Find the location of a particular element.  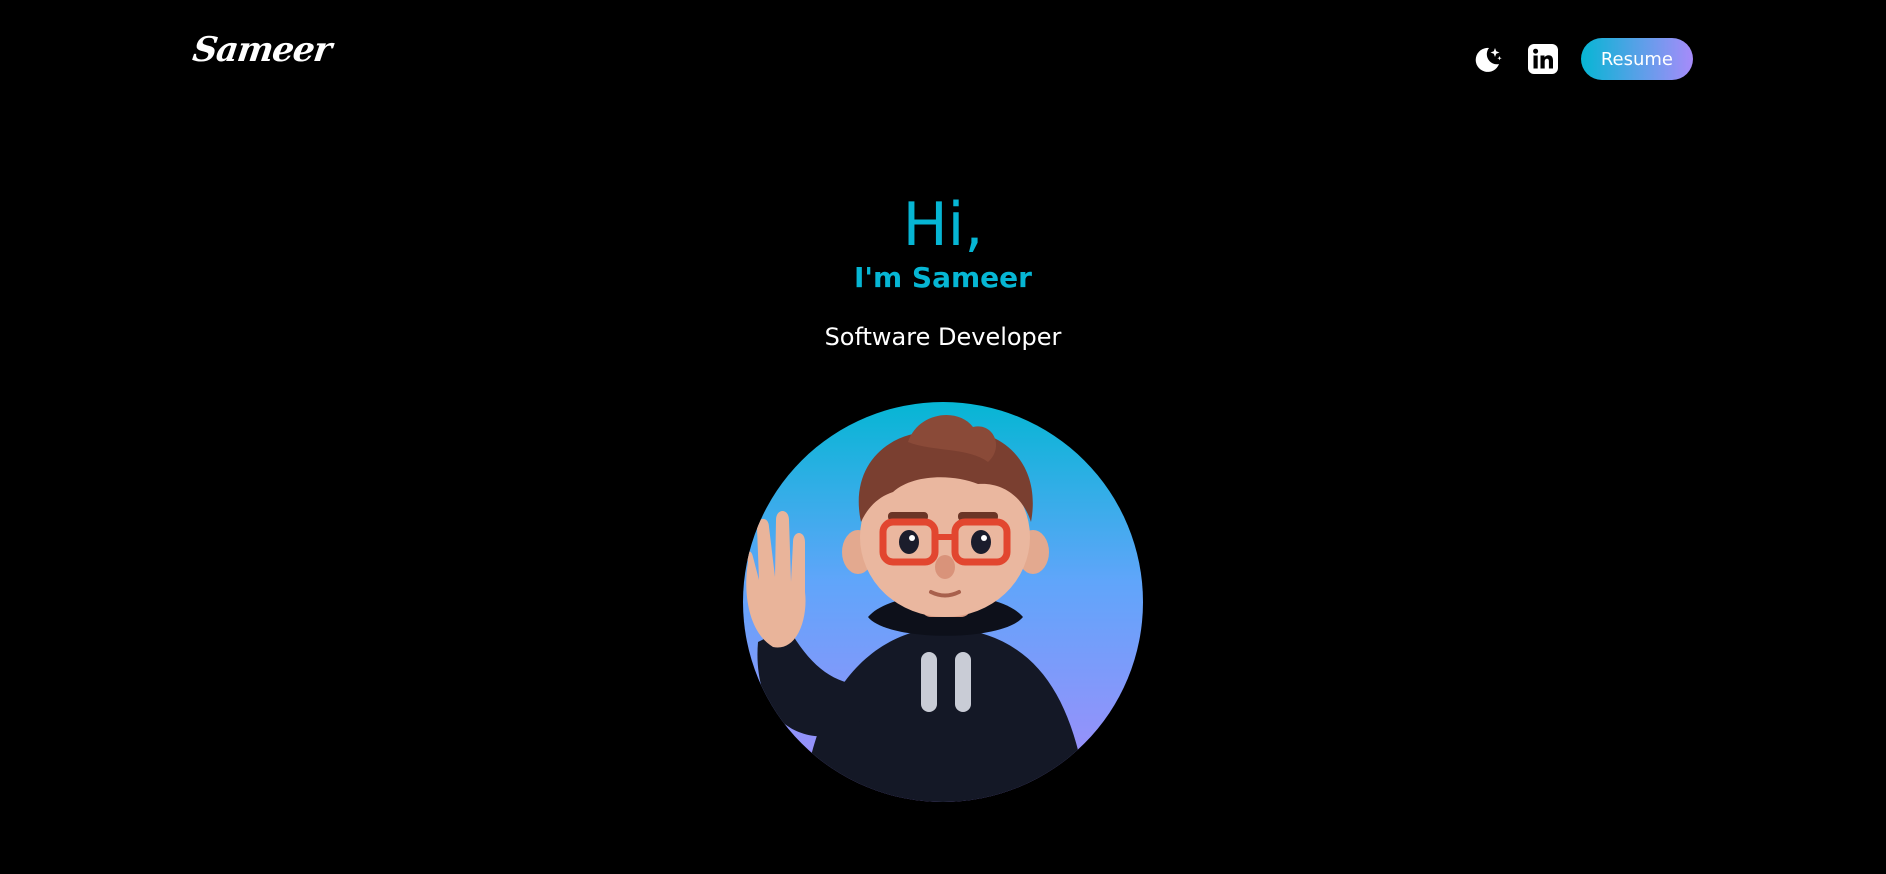

logo: Sameer is located at coordinates (261, 50).